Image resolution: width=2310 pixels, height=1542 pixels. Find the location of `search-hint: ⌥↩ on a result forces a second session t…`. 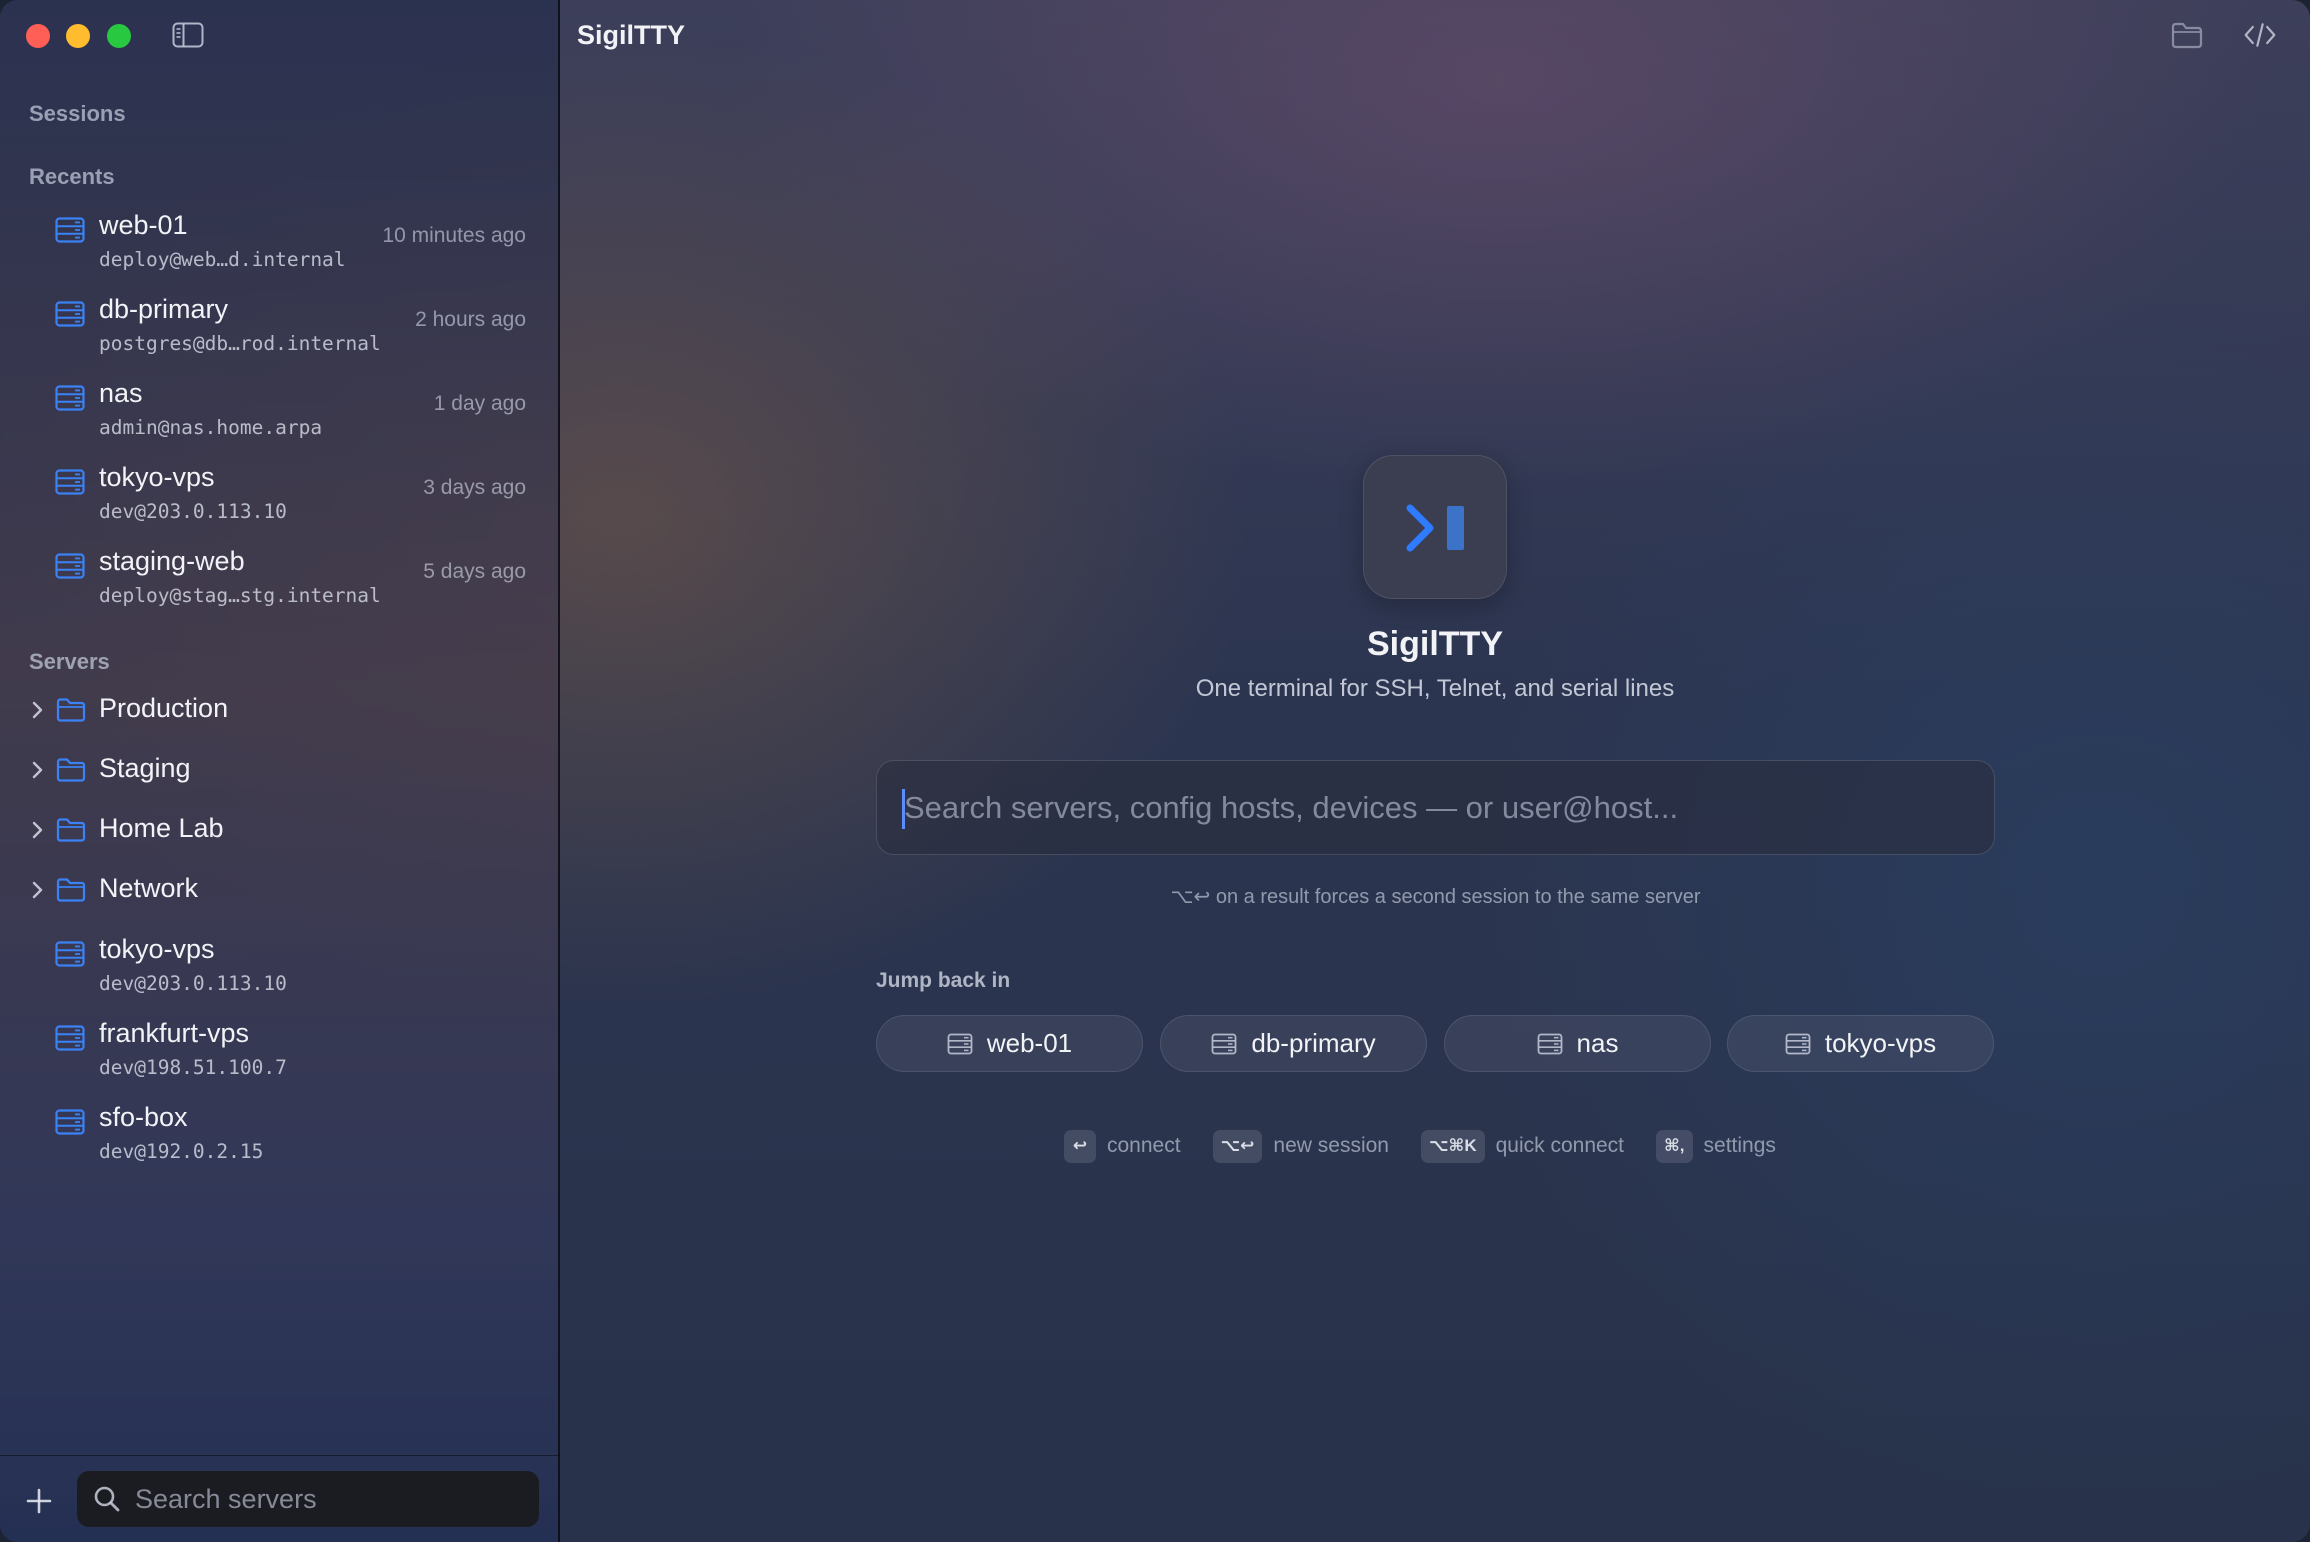

search-hint: ⌥↩ on a result forces a second session t… is located at coordinates (1435, 897).